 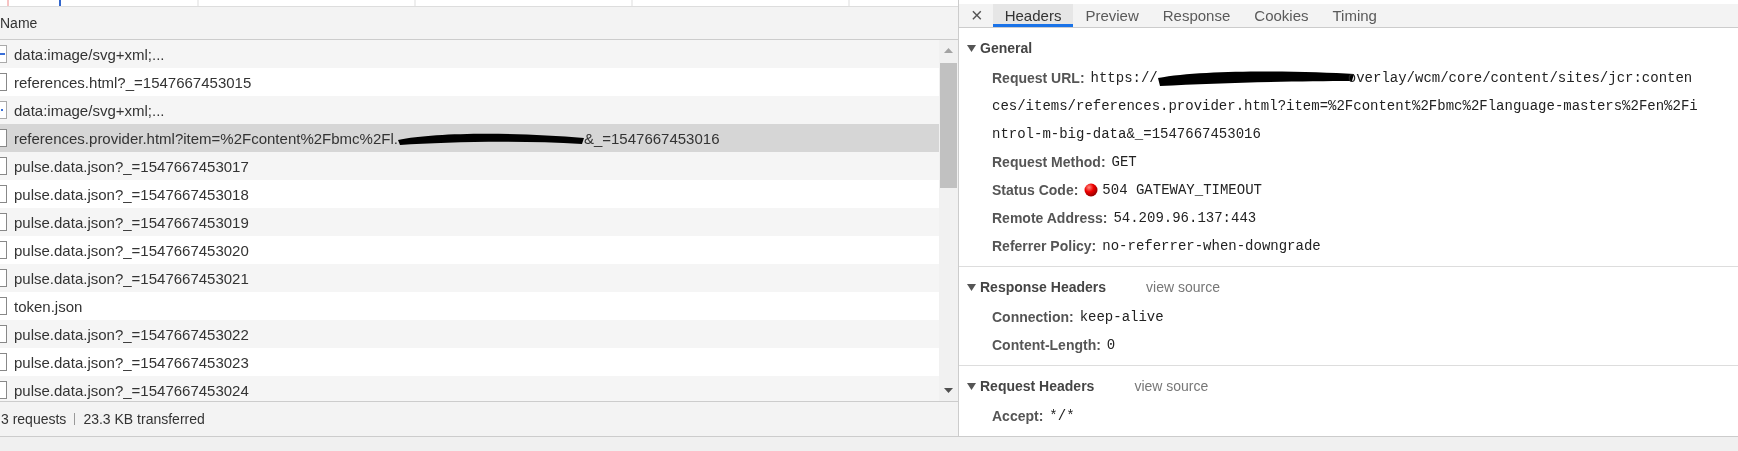 I want to click on request-name: references.provider.html?item=%2Fcontent%2Fbmc%2Fl., so click(x=206, y=138).